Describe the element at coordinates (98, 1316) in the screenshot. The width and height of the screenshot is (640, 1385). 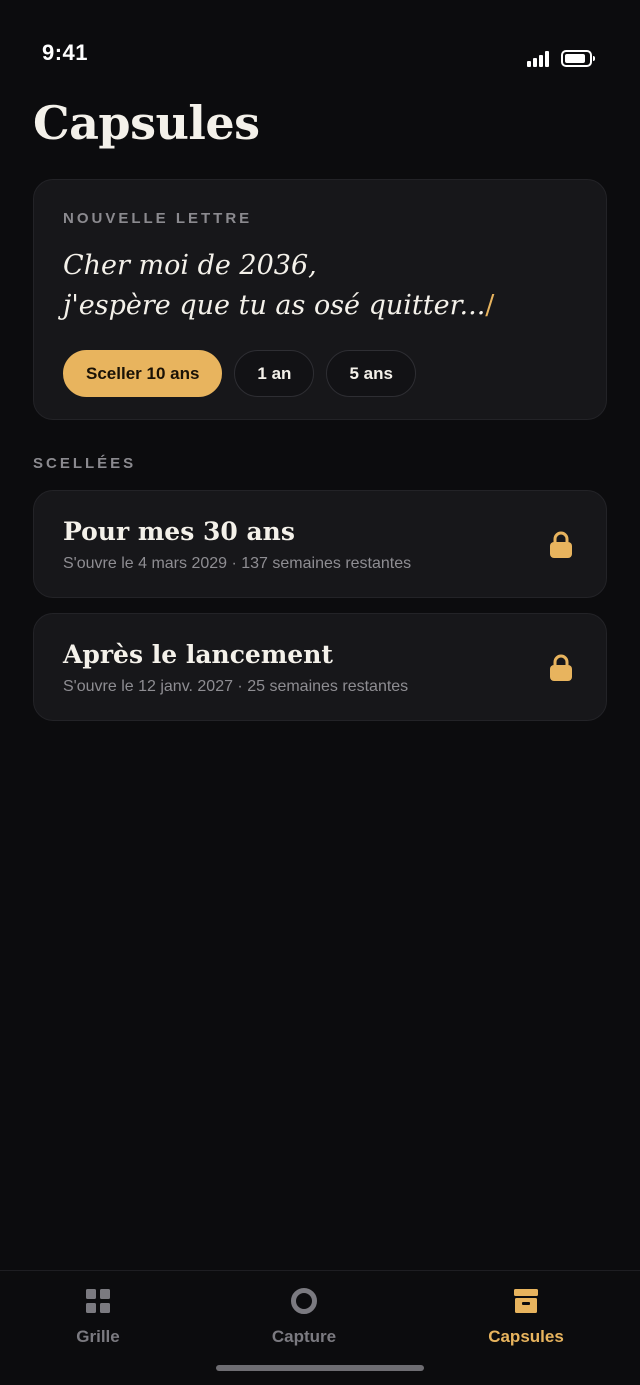
I see `tab-grille: Grille` at that location.